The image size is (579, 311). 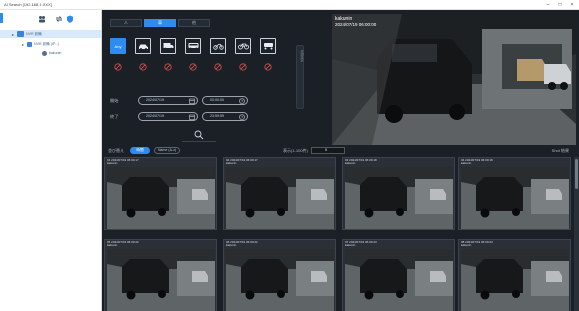 I want to click on preview-timestamp: 2024/07/19 06:00:00, so click(x=356, y=24).